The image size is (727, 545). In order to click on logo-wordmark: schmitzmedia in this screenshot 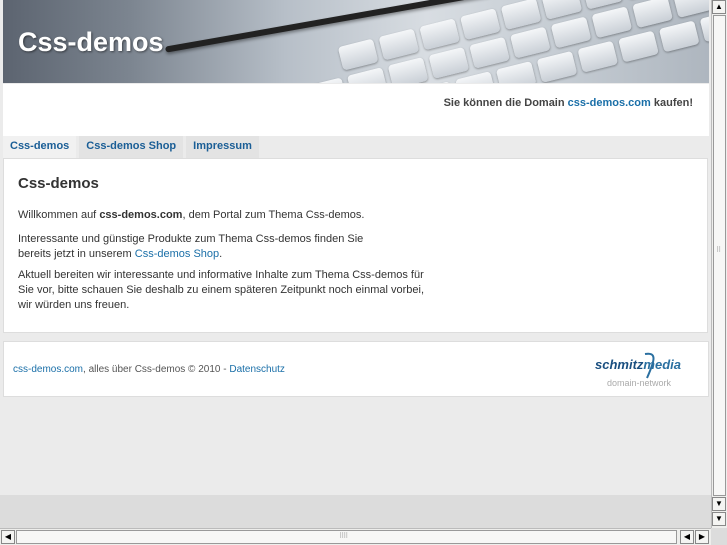, I will do `click(638, 364)`.